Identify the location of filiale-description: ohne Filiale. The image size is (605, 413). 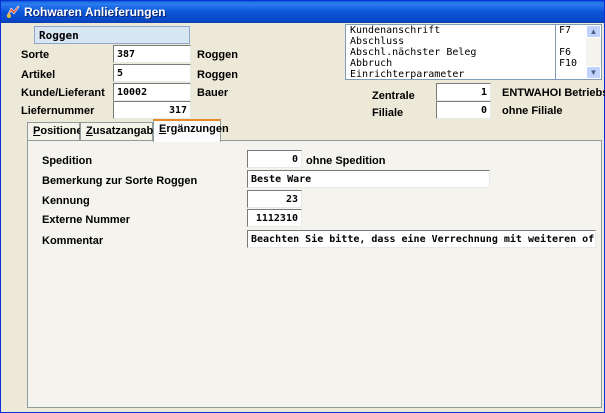
(532, 111).